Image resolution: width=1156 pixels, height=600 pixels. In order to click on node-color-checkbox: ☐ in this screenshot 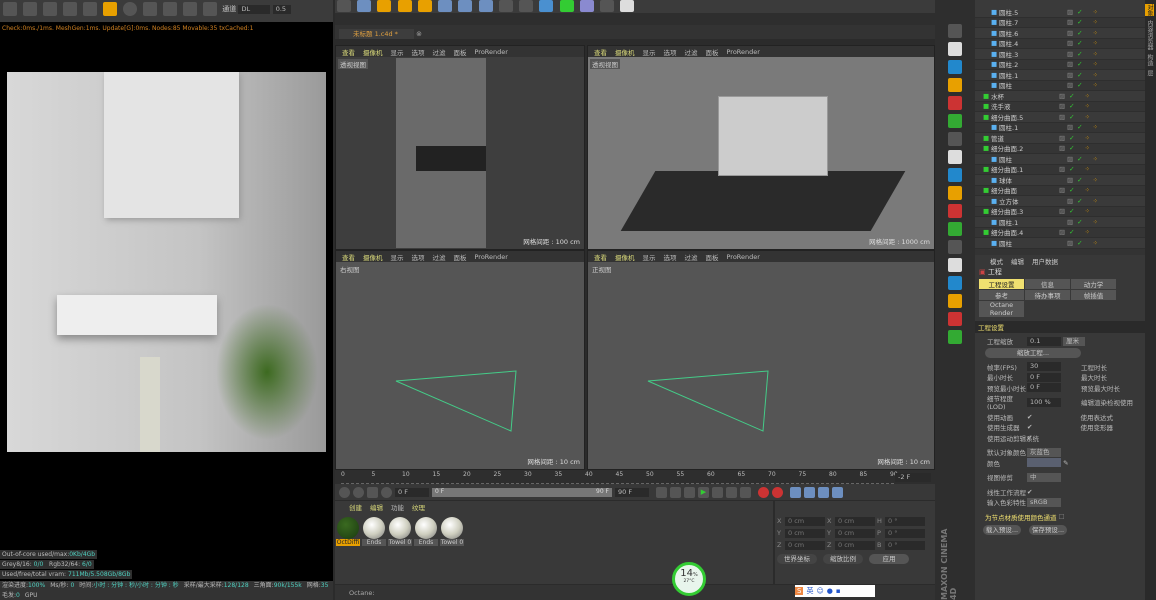, I will do `click(1062, 517)`.